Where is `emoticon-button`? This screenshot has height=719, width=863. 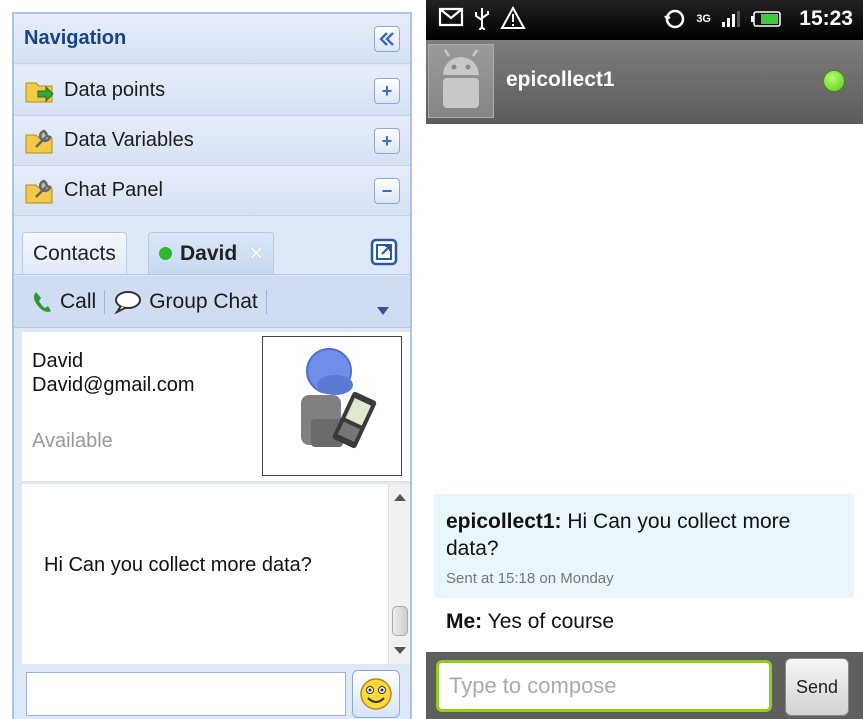 emoticon-button is located at coordinates (376, 694).